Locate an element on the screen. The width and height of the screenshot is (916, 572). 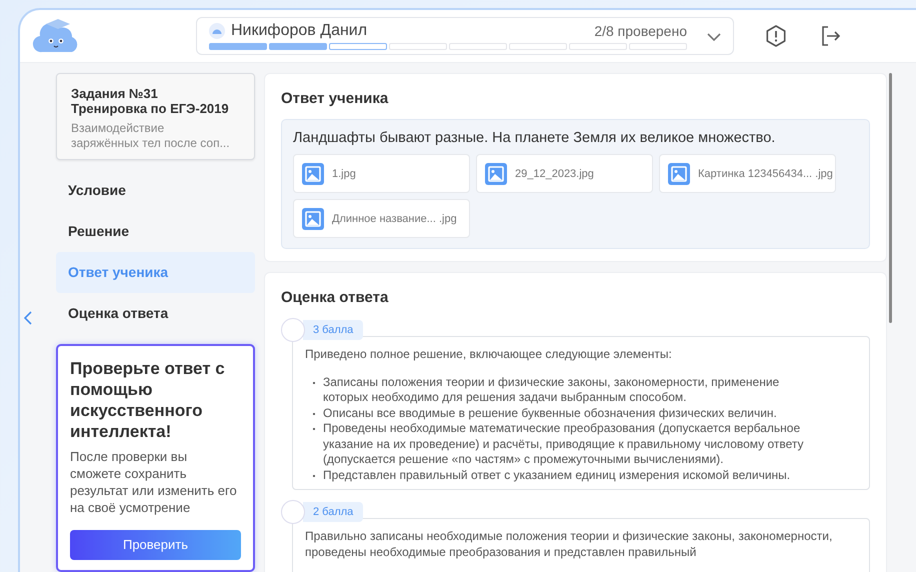
ai-promo-text: После проверки вы сможете сохранить результат или изменить его на своё усмотрение is located at coordinates (154, 482).